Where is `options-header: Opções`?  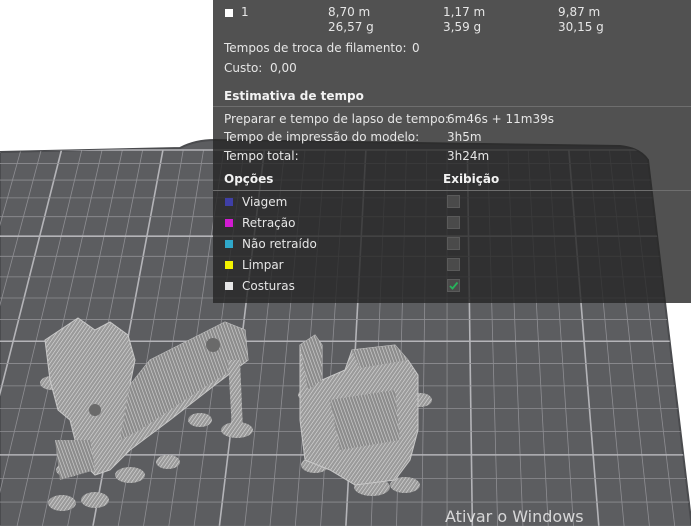
options-header: Opções is located at coordinates (249, 179).